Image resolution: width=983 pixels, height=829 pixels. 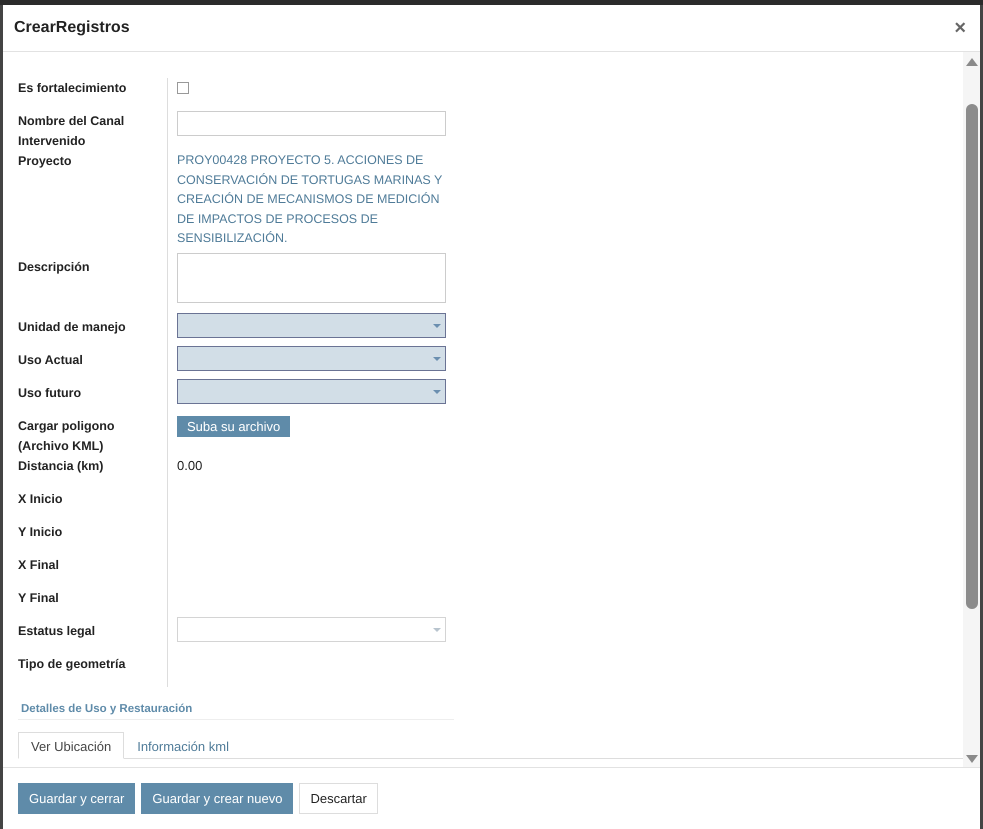 What do you see at coordinates (57, 631) in the screenshot?
I see `field-label: Estatus legal` at bounding box center [57, 631].